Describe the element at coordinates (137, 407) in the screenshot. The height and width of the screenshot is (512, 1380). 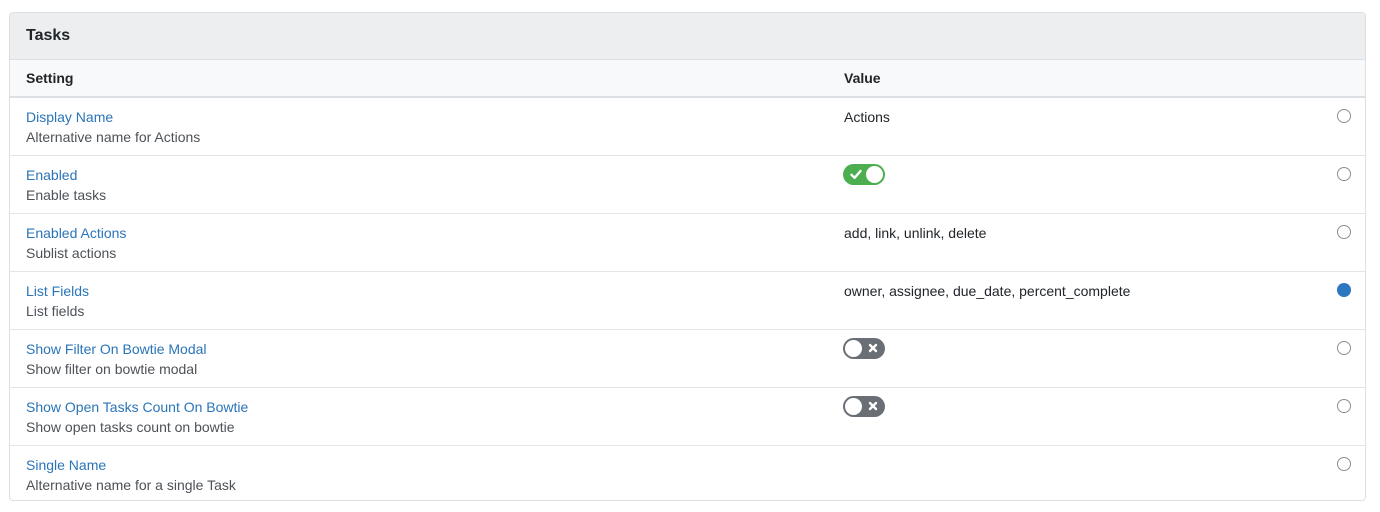
I see `setting-link-show-open-tasks-count-on-bowtie: Show Open Tasks Count On Bowtie` at that location.